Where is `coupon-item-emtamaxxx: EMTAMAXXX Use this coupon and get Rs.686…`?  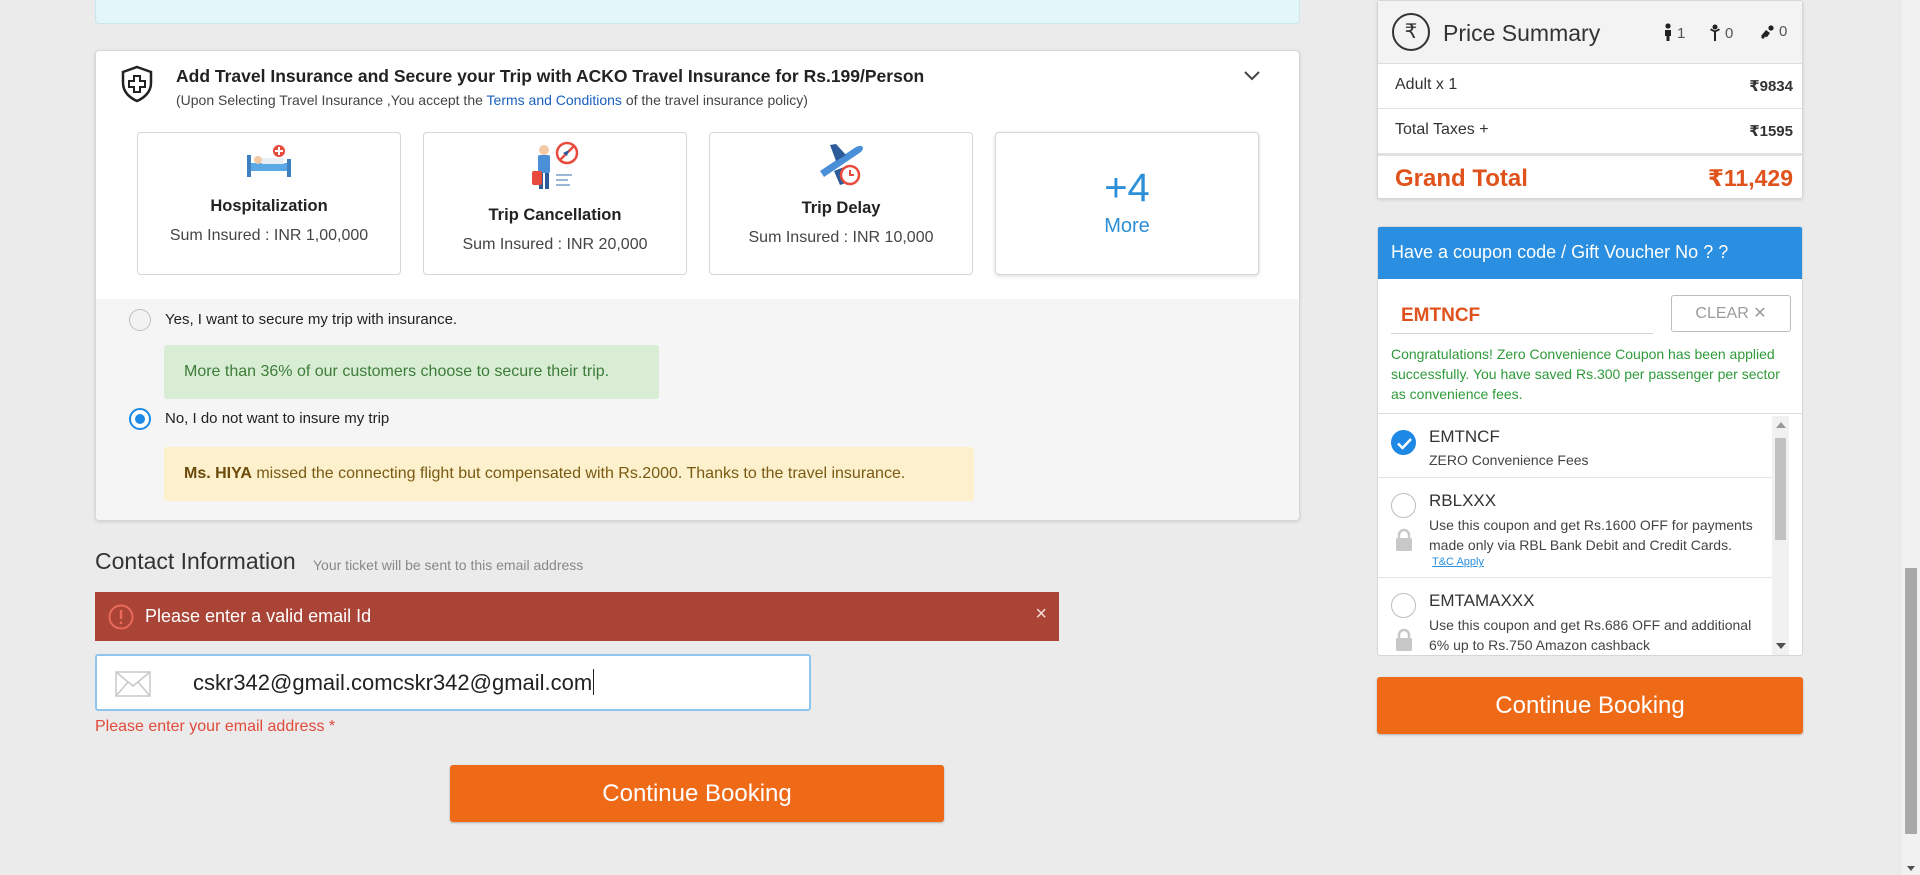 coupon-item-emtamaxxx: EMTAMAXXX Use this coupon and get Rs.686… is located at coordinates (1579, 616).